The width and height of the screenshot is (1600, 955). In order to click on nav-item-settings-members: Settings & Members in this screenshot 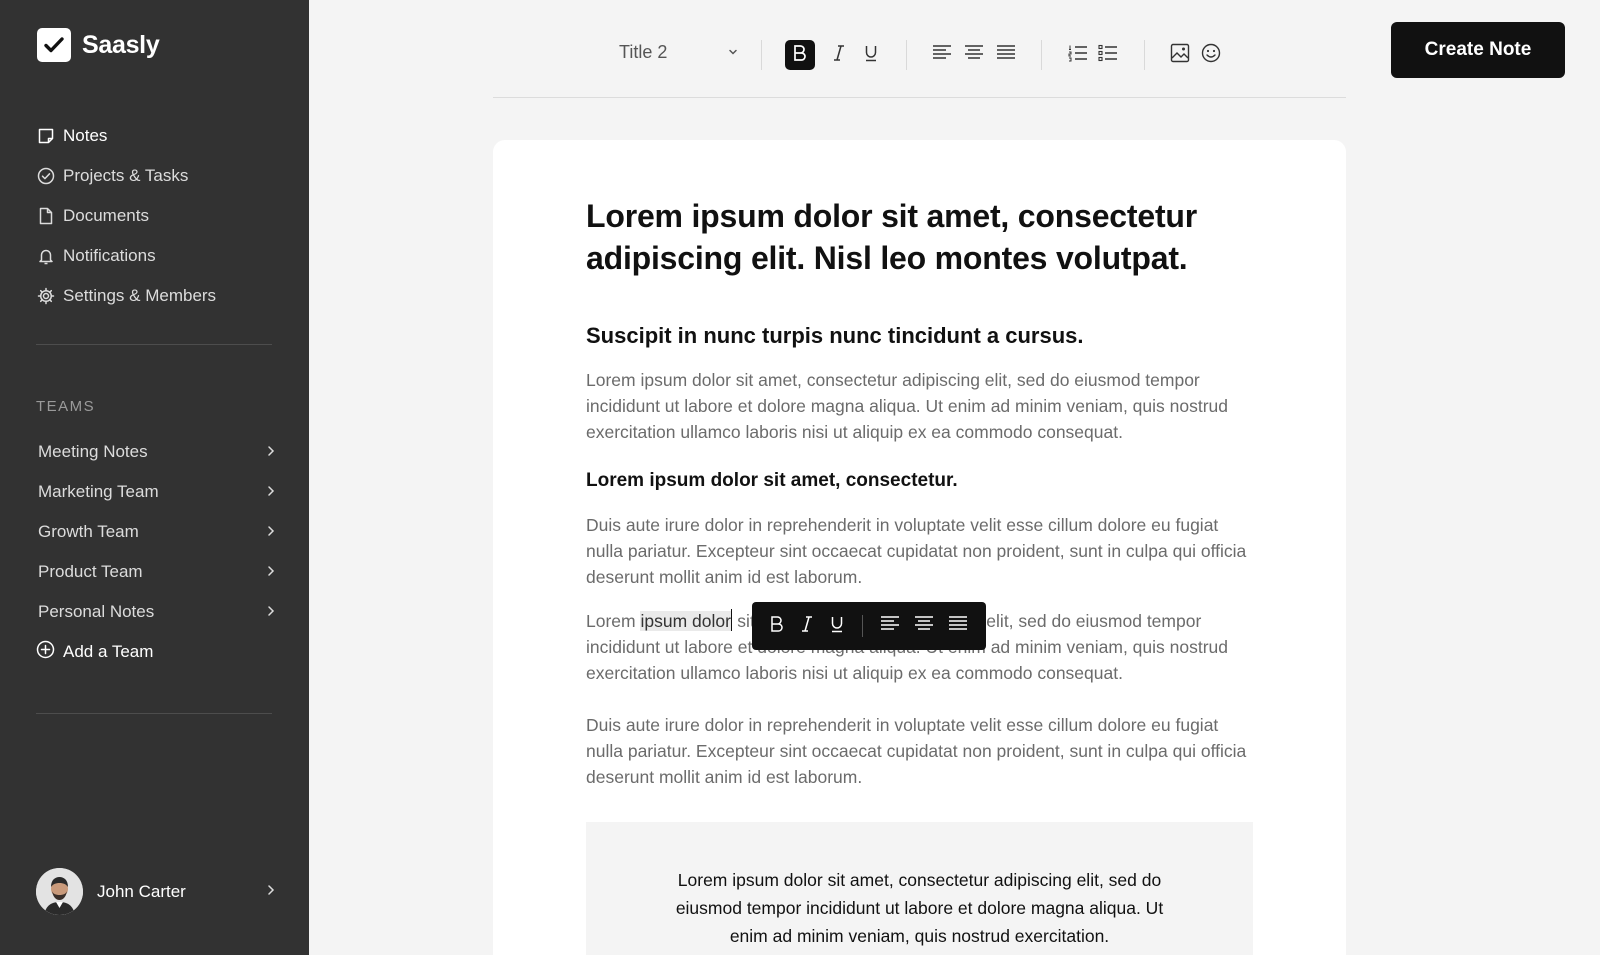, I will do `click(156, 296)`.